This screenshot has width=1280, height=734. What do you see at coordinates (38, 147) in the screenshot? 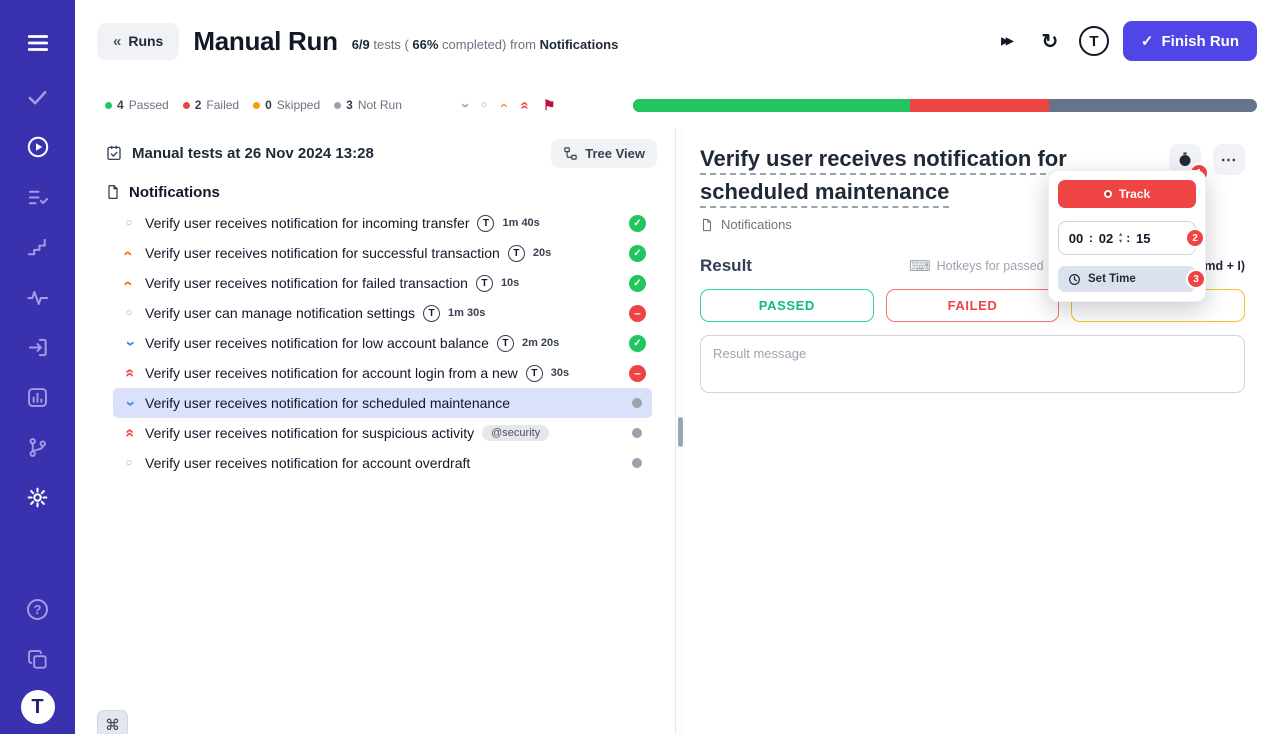
I see `runs-icon` at bounding box center [38, 147].